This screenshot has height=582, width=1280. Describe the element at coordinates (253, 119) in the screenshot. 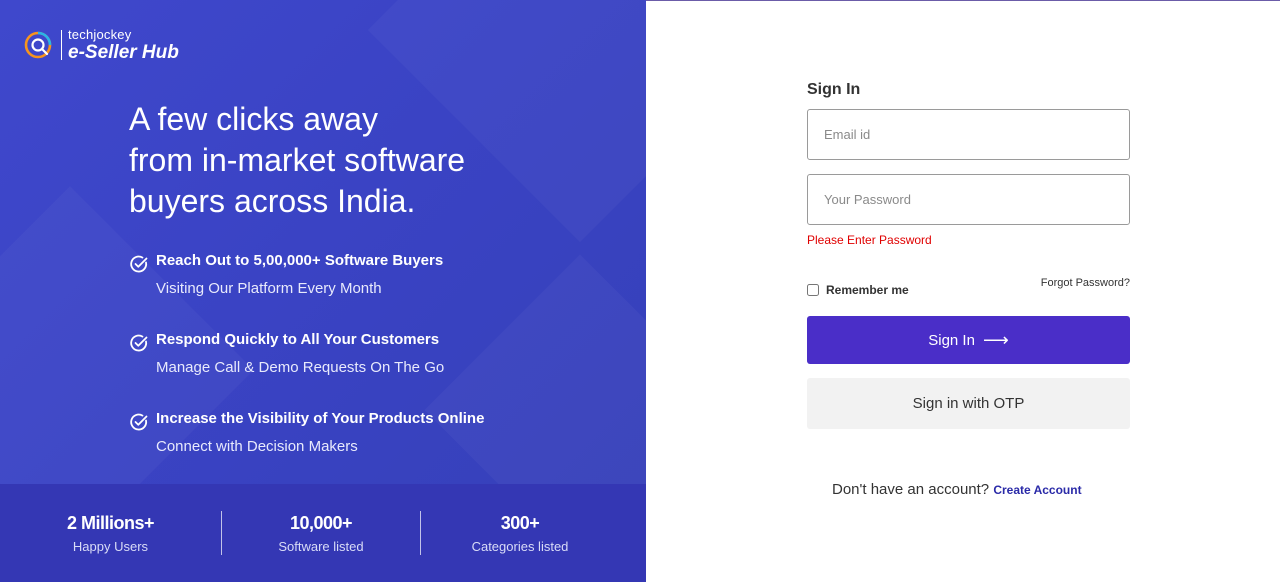

I see `headline-line: A few clicks away` at that location.